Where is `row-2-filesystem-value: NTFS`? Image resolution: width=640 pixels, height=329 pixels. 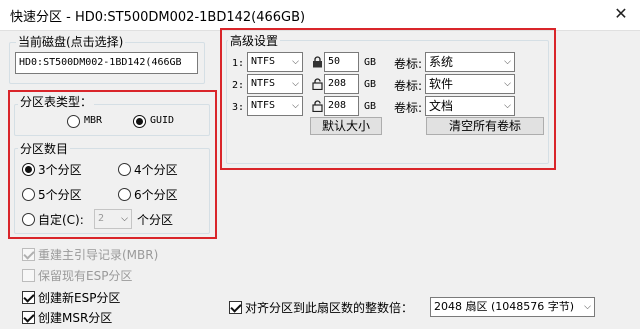 row-2-filesystem-value: NTFS is located at coordinates (263, 83).